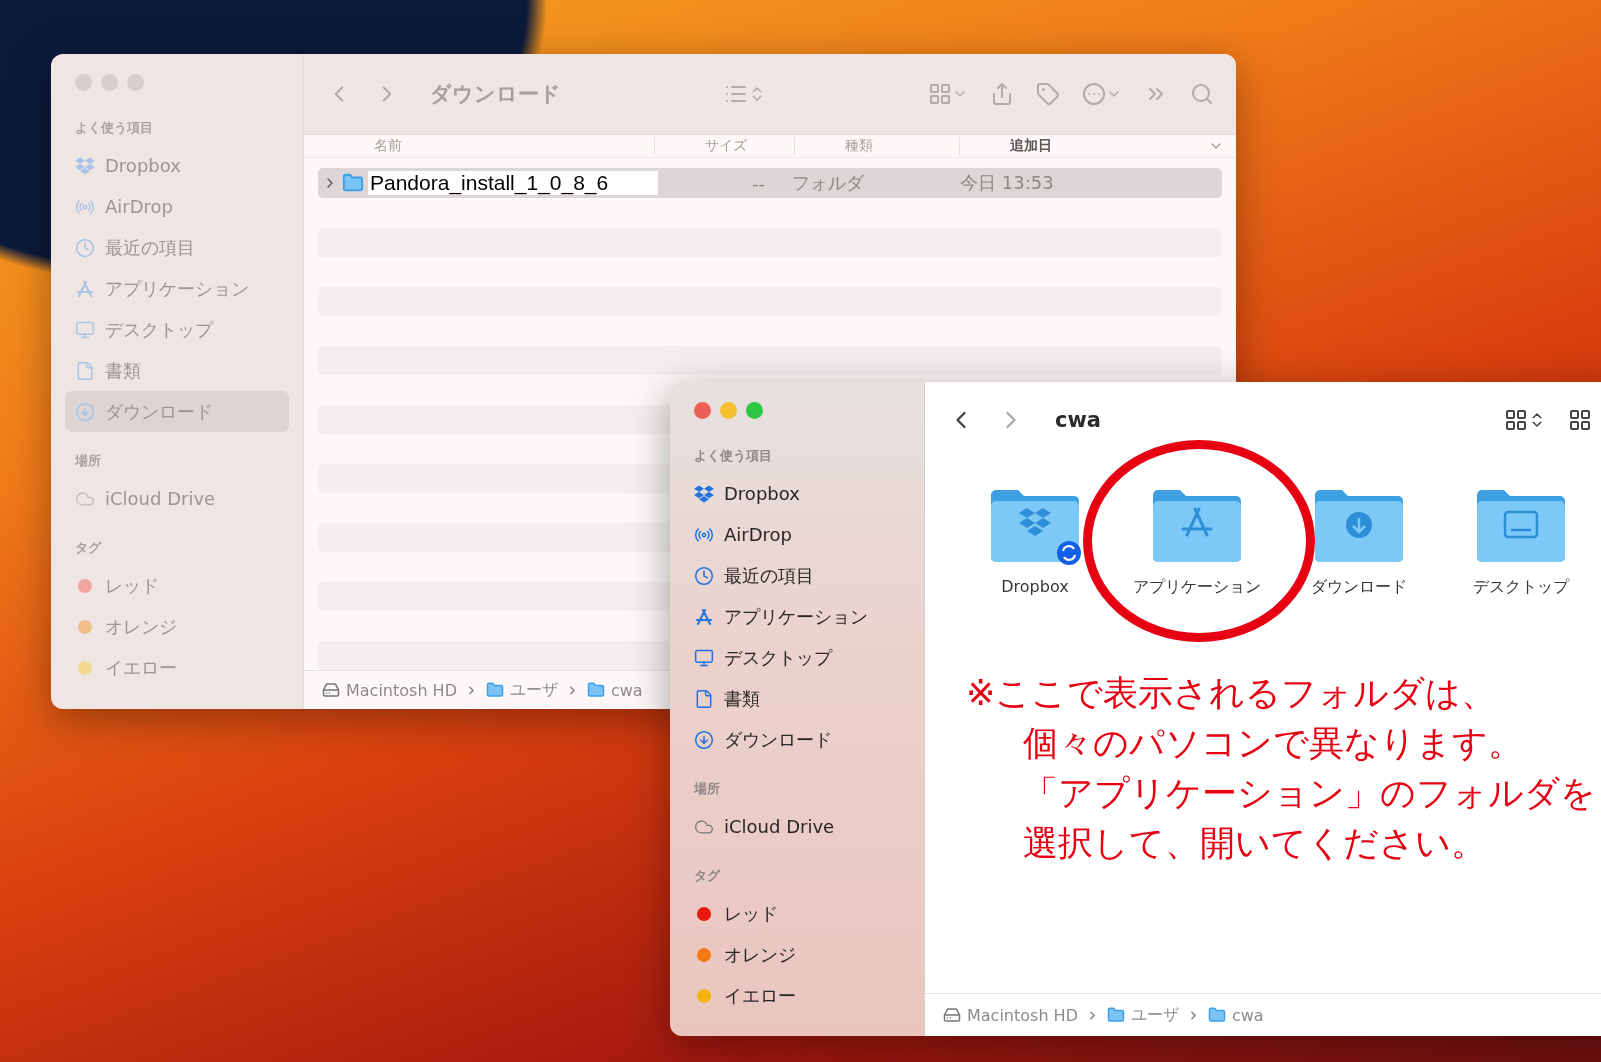  What do you see at coordinates (724, 146) in the screenshot?
I see `column-header: サイズ` at bounding box center [724, 146].